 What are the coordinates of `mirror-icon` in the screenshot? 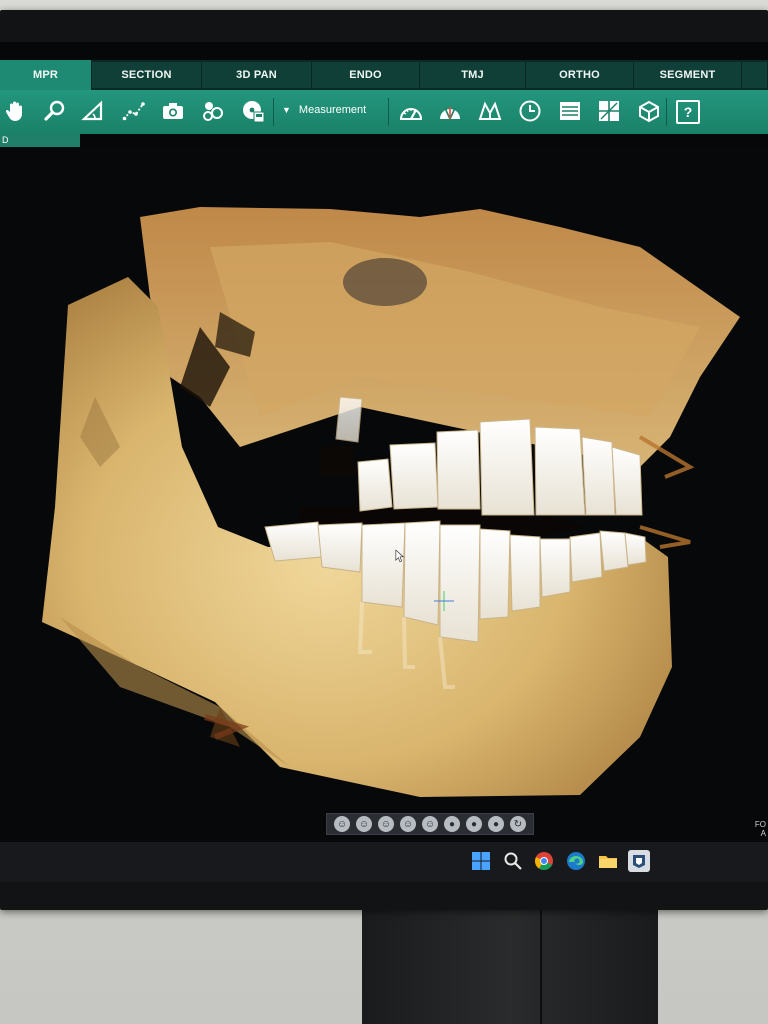 It's located at (490, 111).